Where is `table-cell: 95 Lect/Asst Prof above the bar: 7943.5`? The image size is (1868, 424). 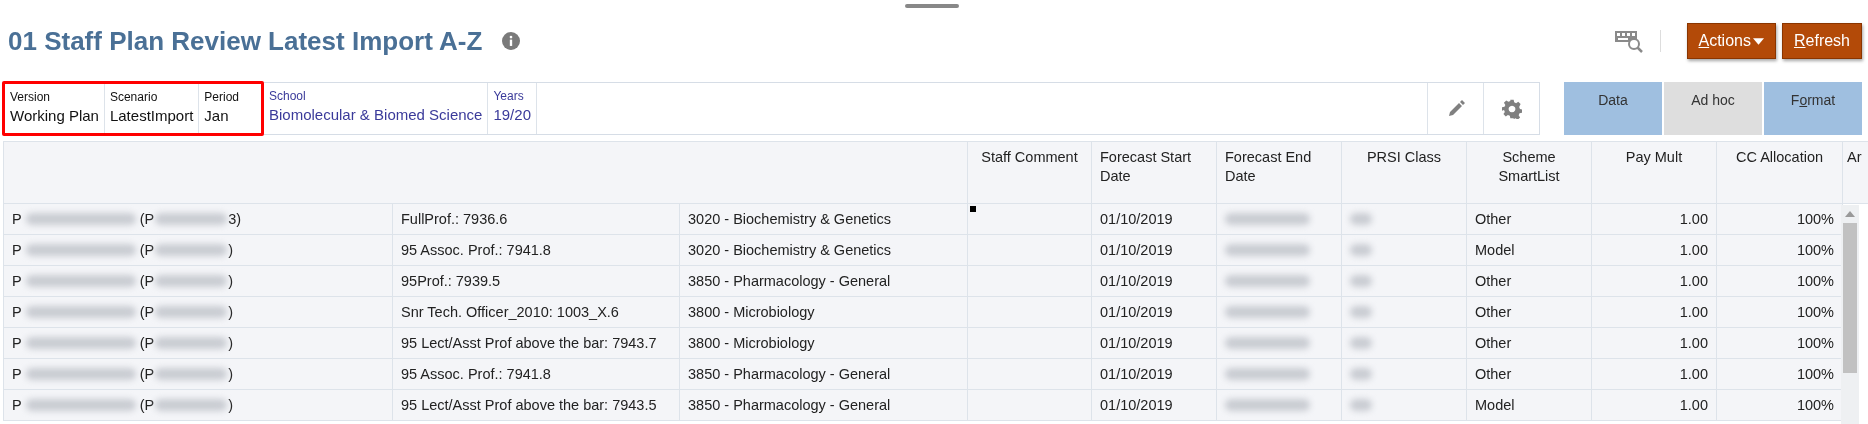 table-cell: 95 Lect/Asst Prof above the bar: 7943.5 is located at coordinates (536, 405).